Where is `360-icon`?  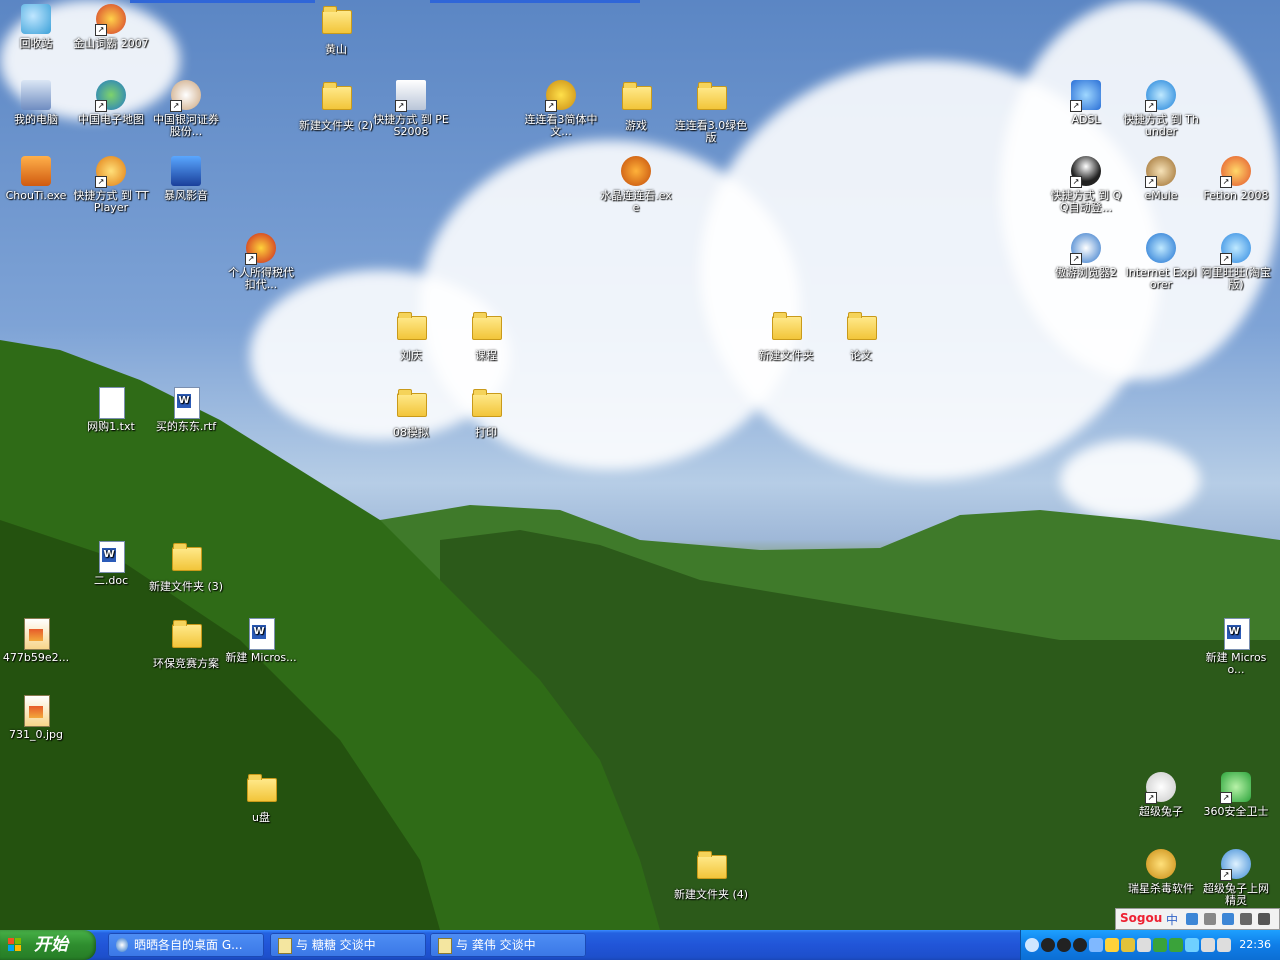 360-icon is located at coordinates (1160, 945).